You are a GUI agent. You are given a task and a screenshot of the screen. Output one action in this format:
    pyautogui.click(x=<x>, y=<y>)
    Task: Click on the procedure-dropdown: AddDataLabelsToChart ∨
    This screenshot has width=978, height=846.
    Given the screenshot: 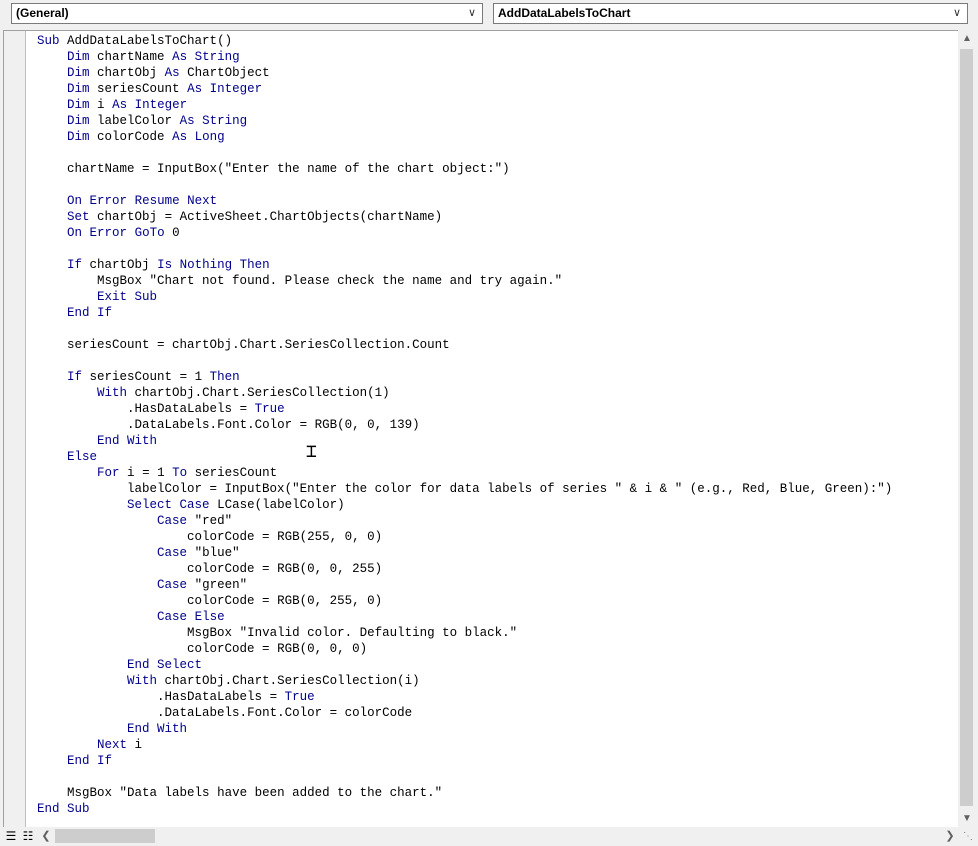 What is the action you would take?
    pyautogui.click(x=730, y=13)
    